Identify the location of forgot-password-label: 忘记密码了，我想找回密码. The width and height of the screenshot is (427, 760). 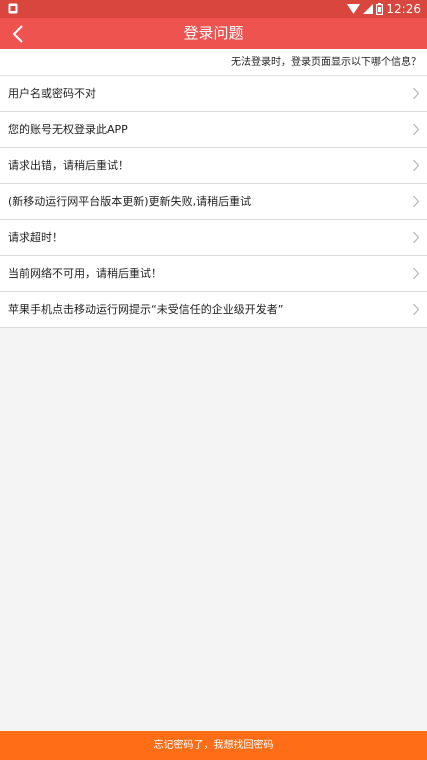
(213, 745).